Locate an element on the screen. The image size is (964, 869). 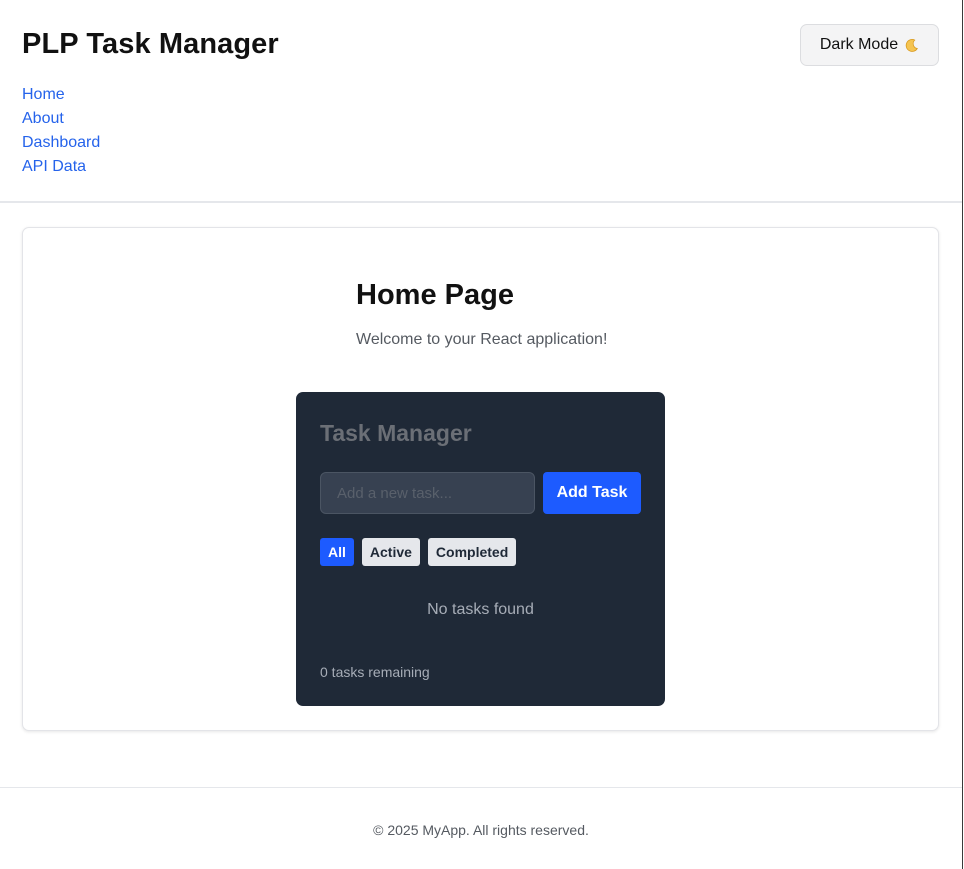
empty-task-message: No tasks found is located at coordinates (480, 609).